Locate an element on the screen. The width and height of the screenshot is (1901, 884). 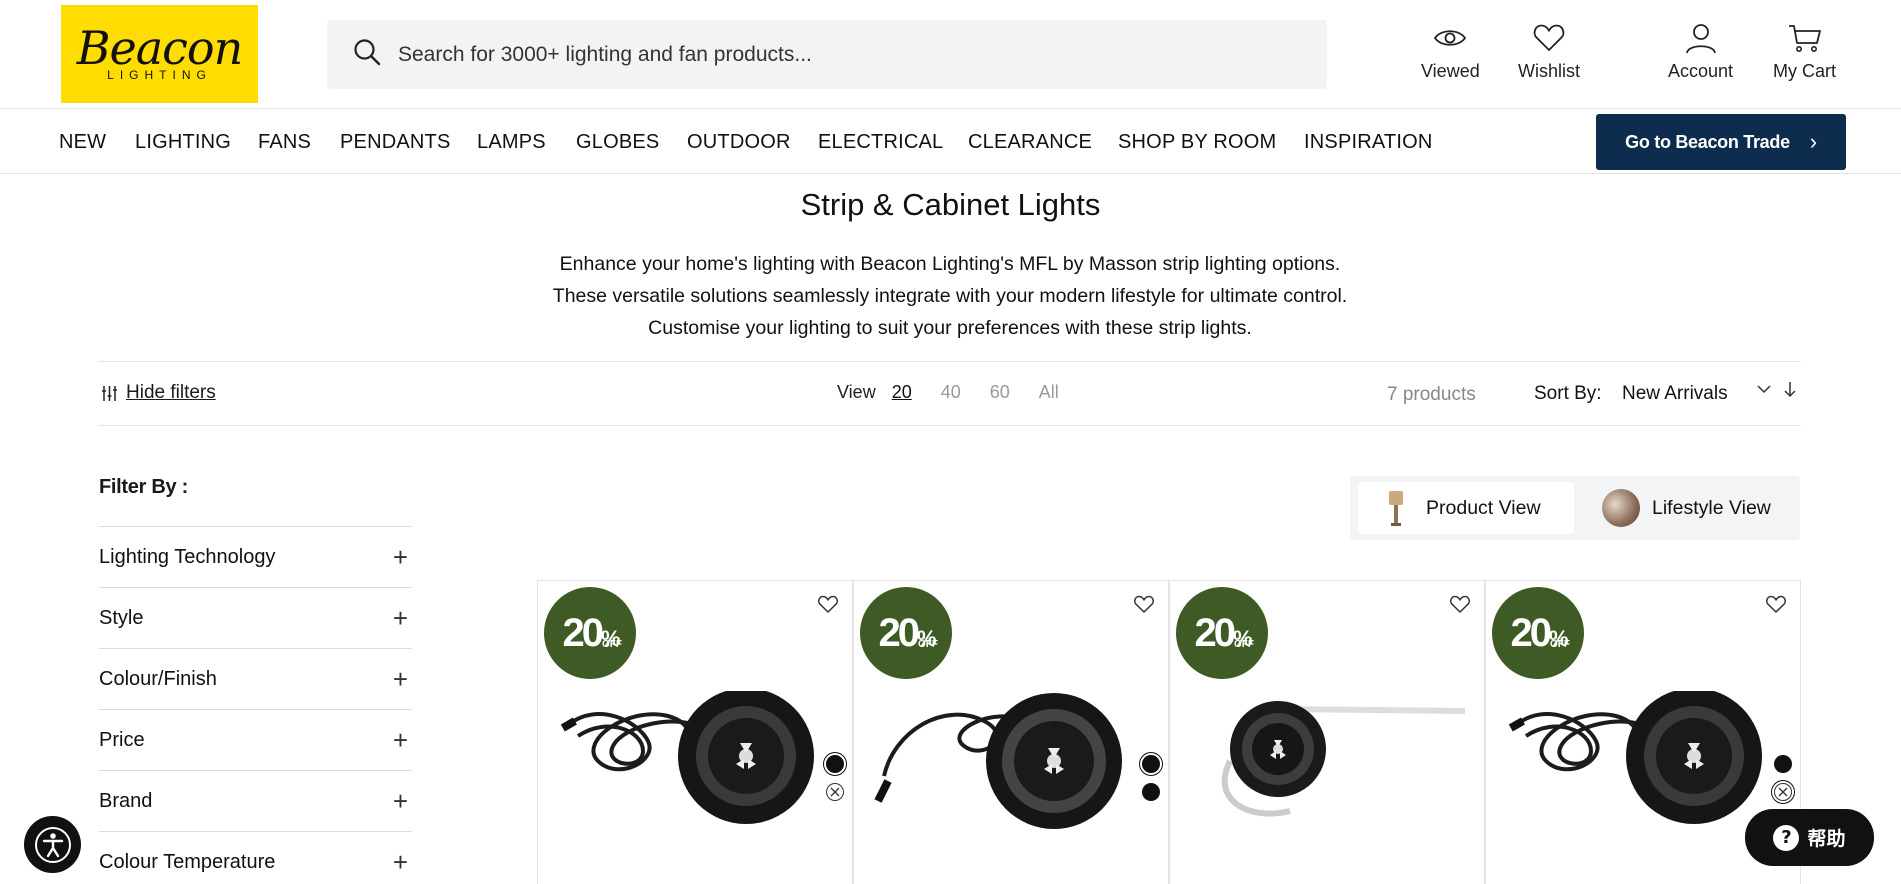
cart-link: My Cart is located at coordinates (1804, 52).